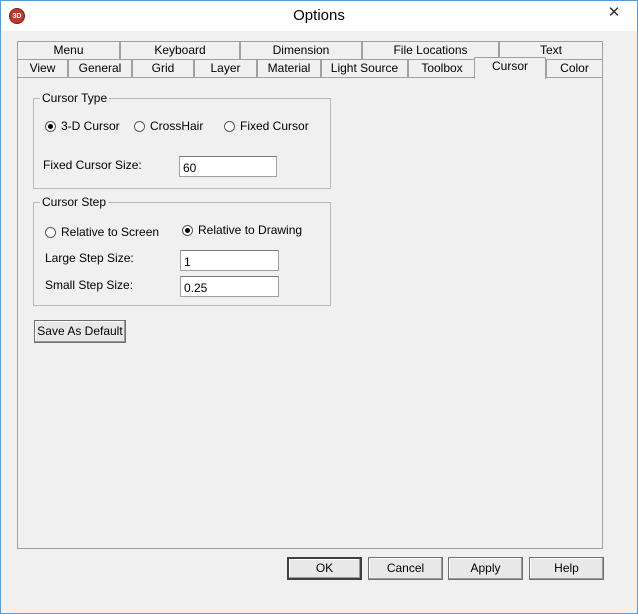 The image size is (638, 614). What do you see at coordinates (274, 126) in the screenshot?
I see `radio-fixed-cursor-label: Fixed Cursor` at bounding box center [274, 126].